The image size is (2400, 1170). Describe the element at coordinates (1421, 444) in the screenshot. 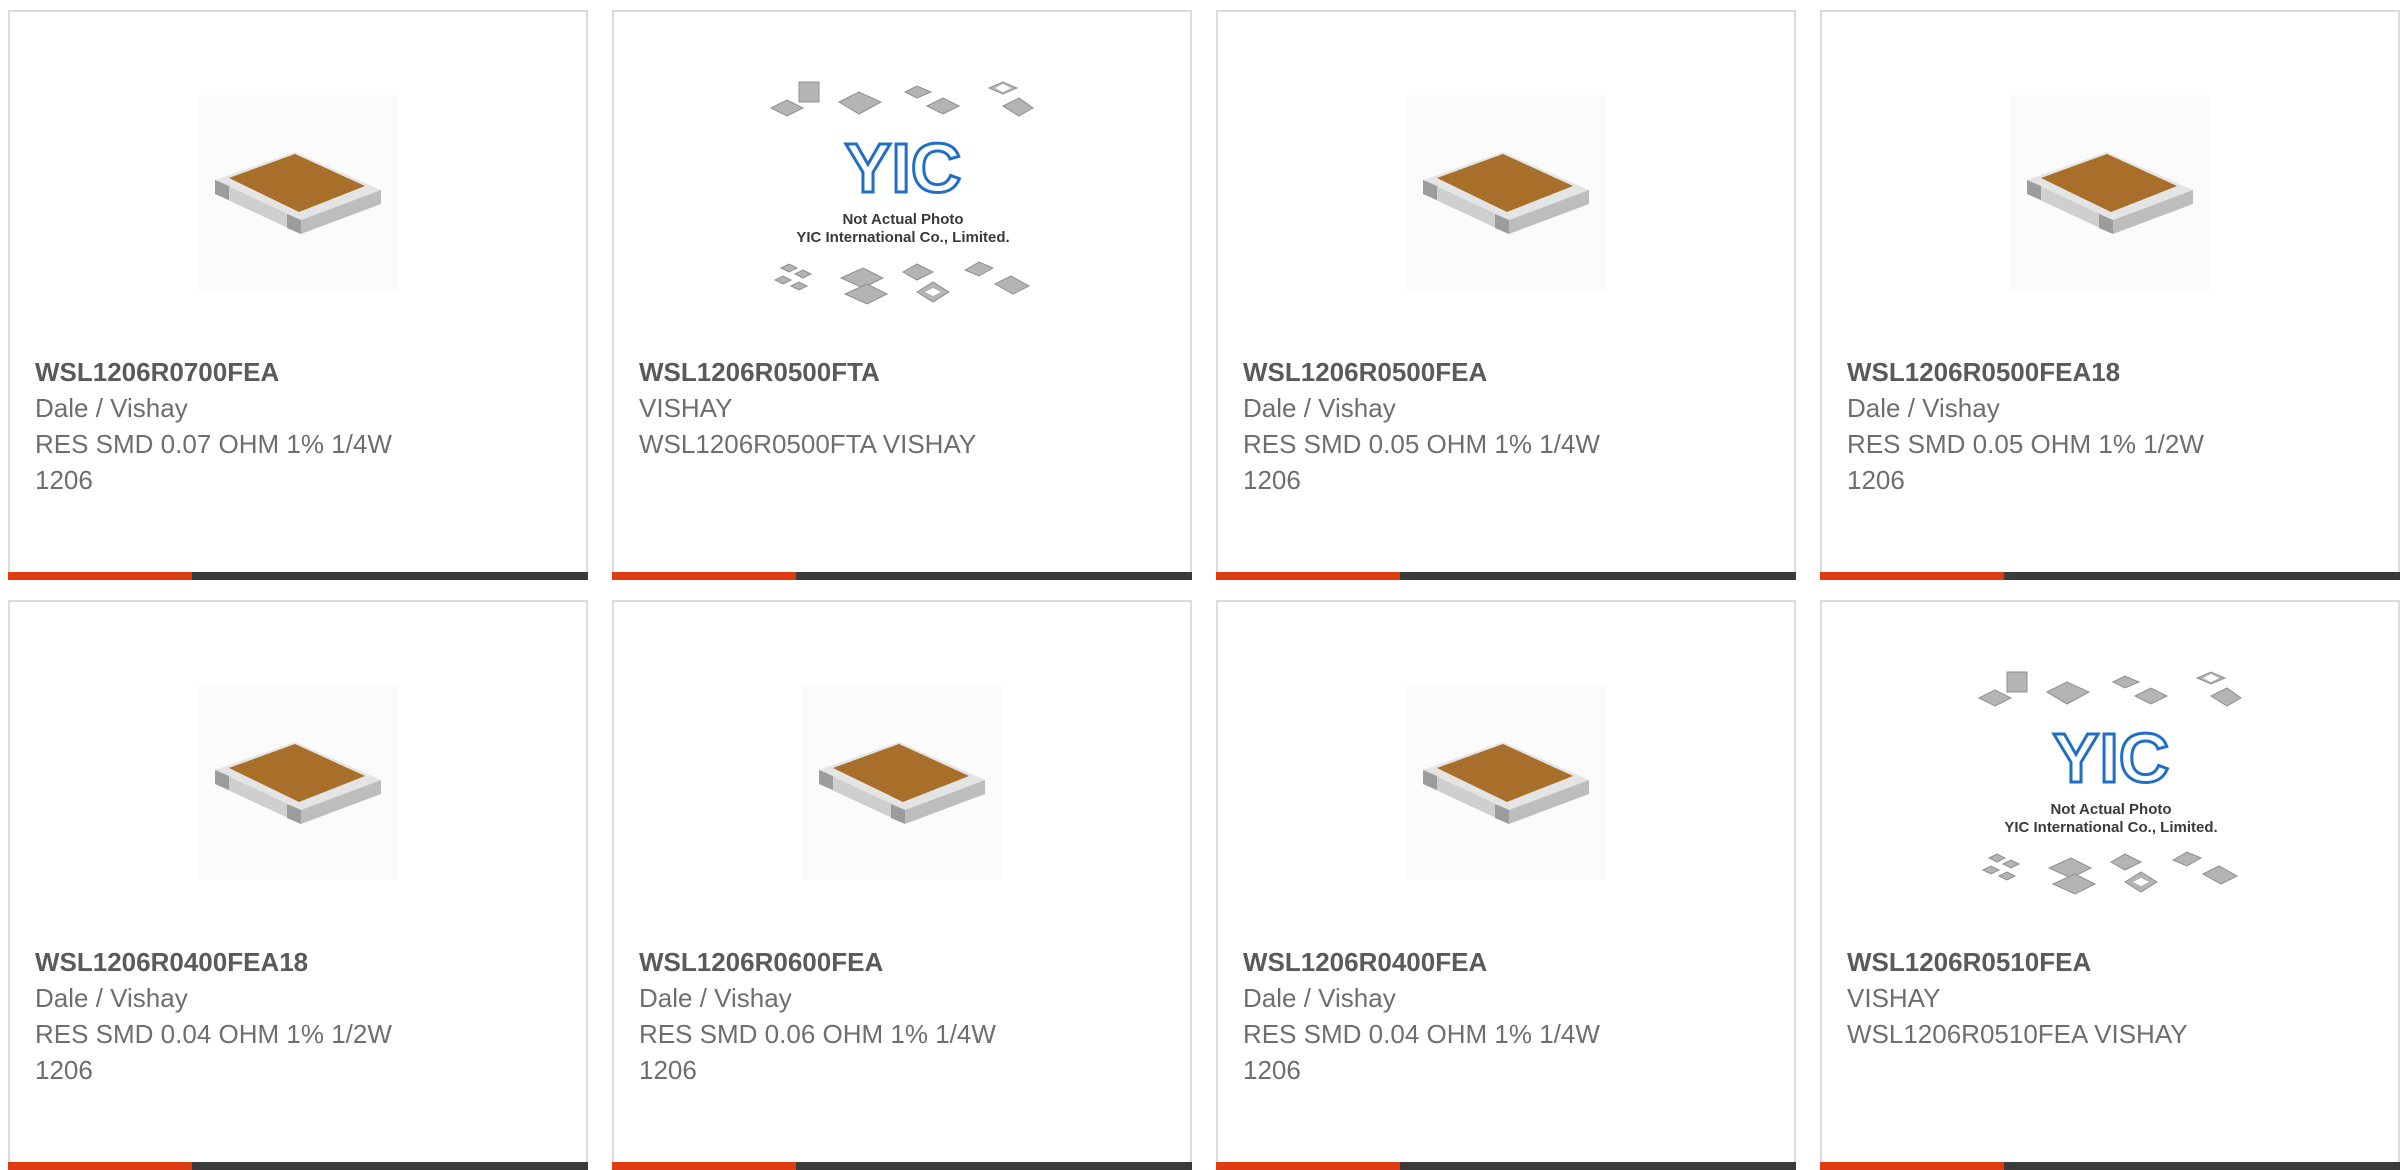

I see `description: RES SMD 0.05 OHM 1% 1/4W` at that location.